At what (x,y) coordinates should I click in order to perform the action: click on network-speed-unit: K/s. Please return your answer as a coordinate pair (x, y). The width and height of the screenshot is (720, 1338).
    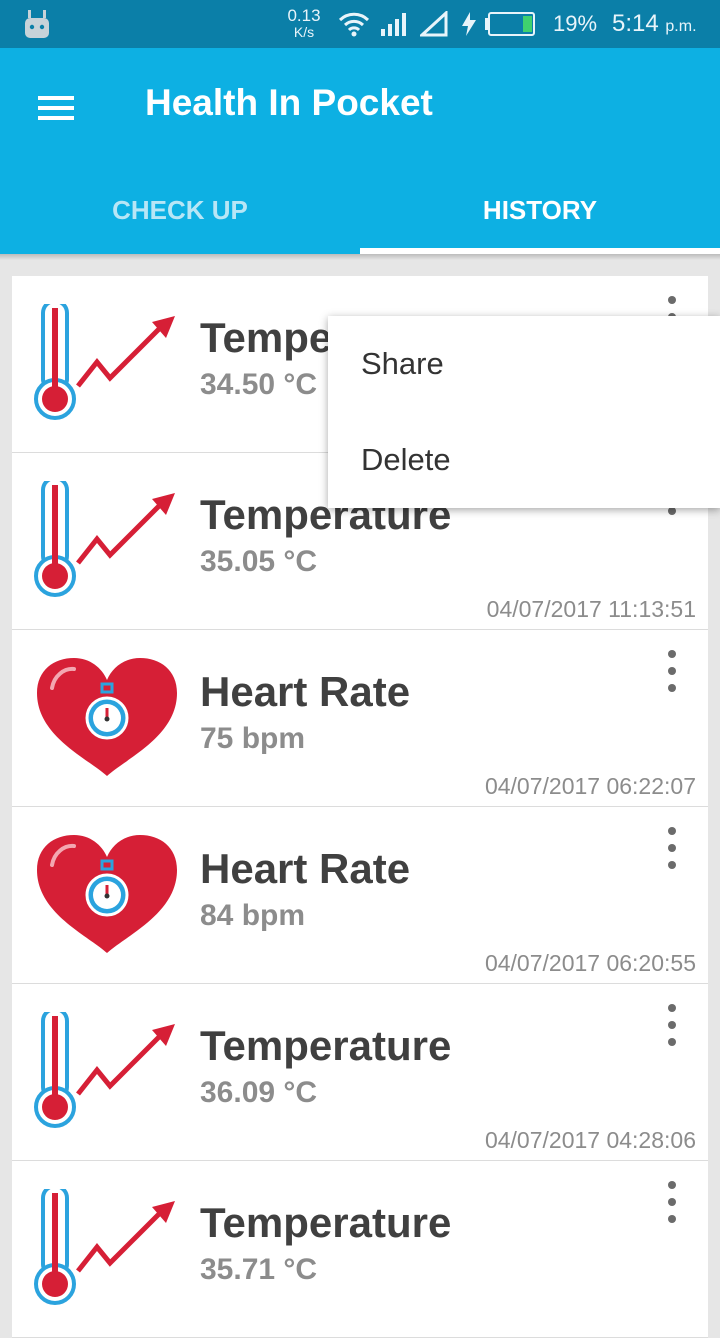
    Looking at the image, I should click on (304, 32).